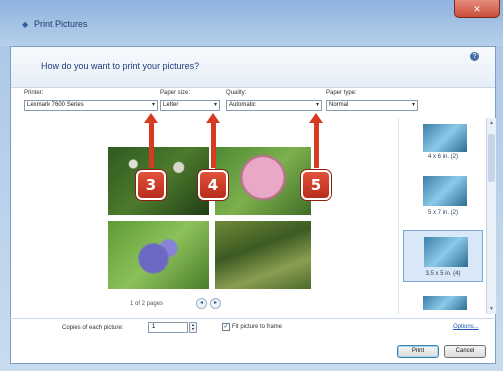 This screenshot has height=371, width=503. Describe the element at coordinates (474, 56) in the screenshot. I see `help-icon: ?` at that location.